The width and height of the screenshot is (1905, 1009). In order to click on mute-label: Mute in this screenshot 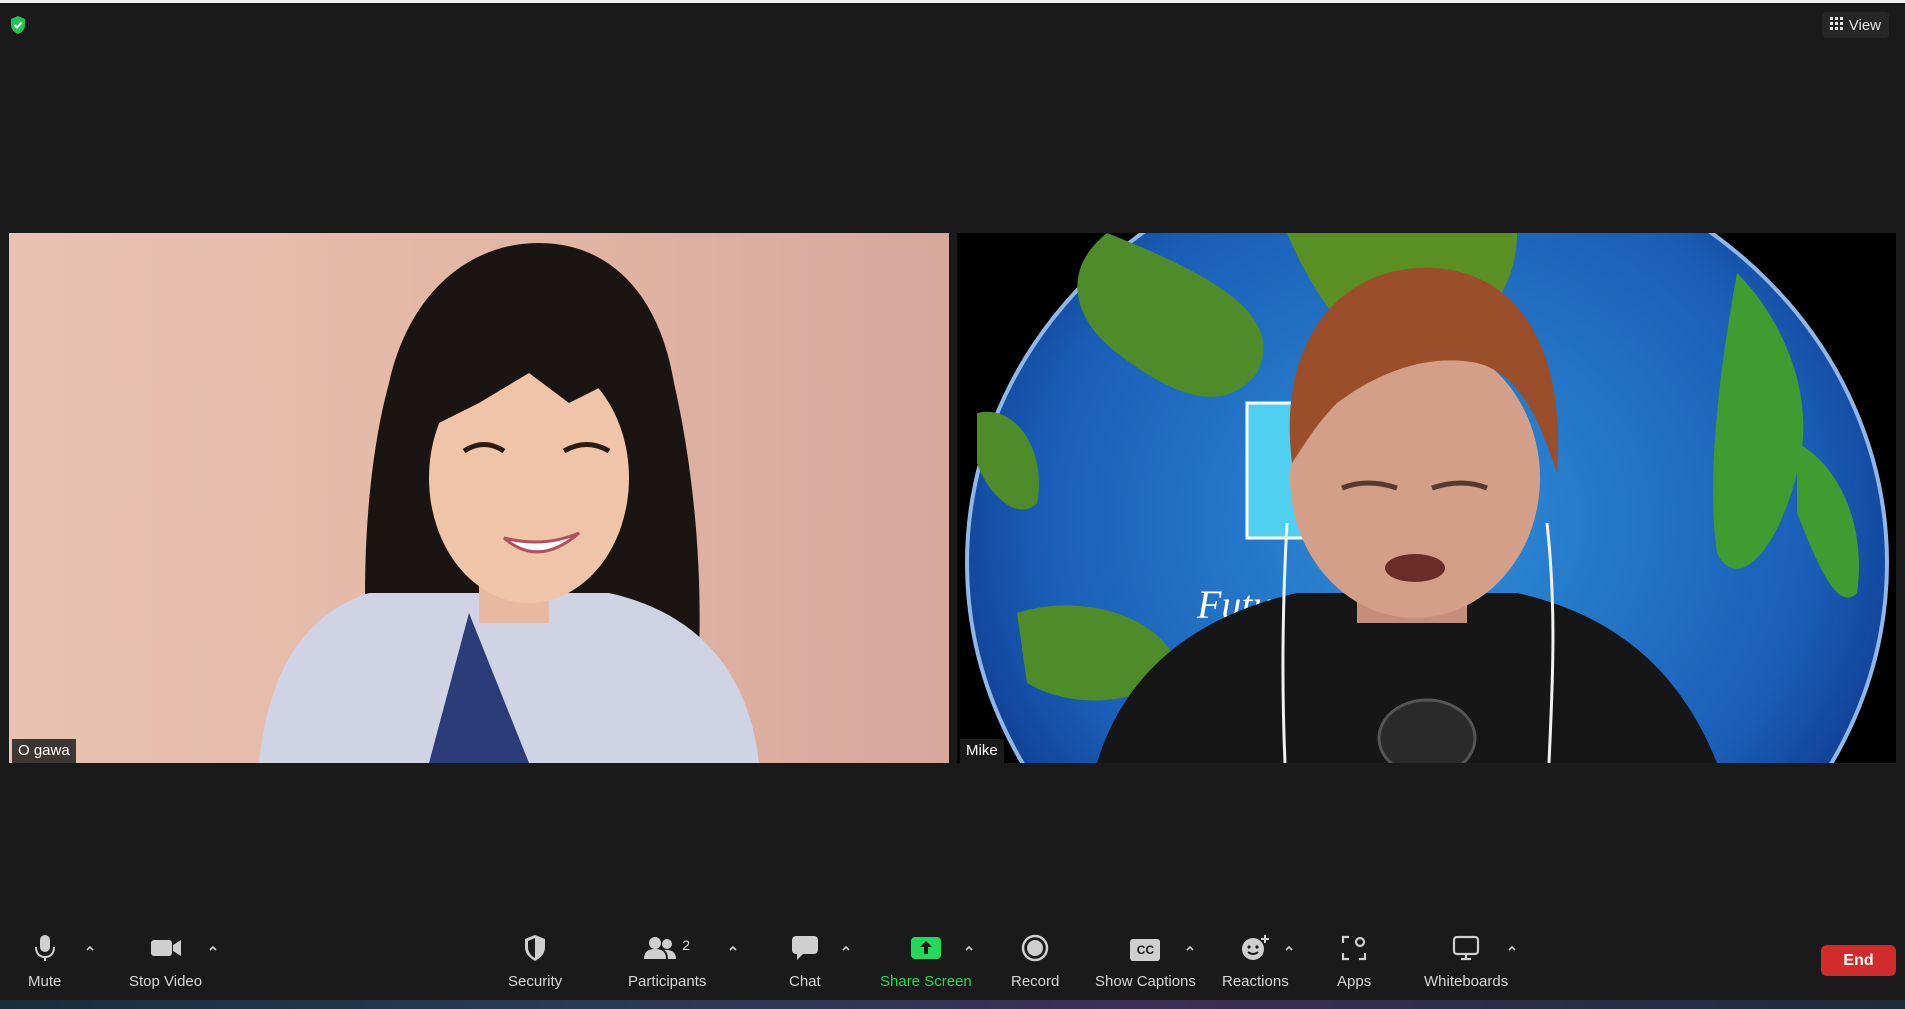, I will do `click(45, 981)`.